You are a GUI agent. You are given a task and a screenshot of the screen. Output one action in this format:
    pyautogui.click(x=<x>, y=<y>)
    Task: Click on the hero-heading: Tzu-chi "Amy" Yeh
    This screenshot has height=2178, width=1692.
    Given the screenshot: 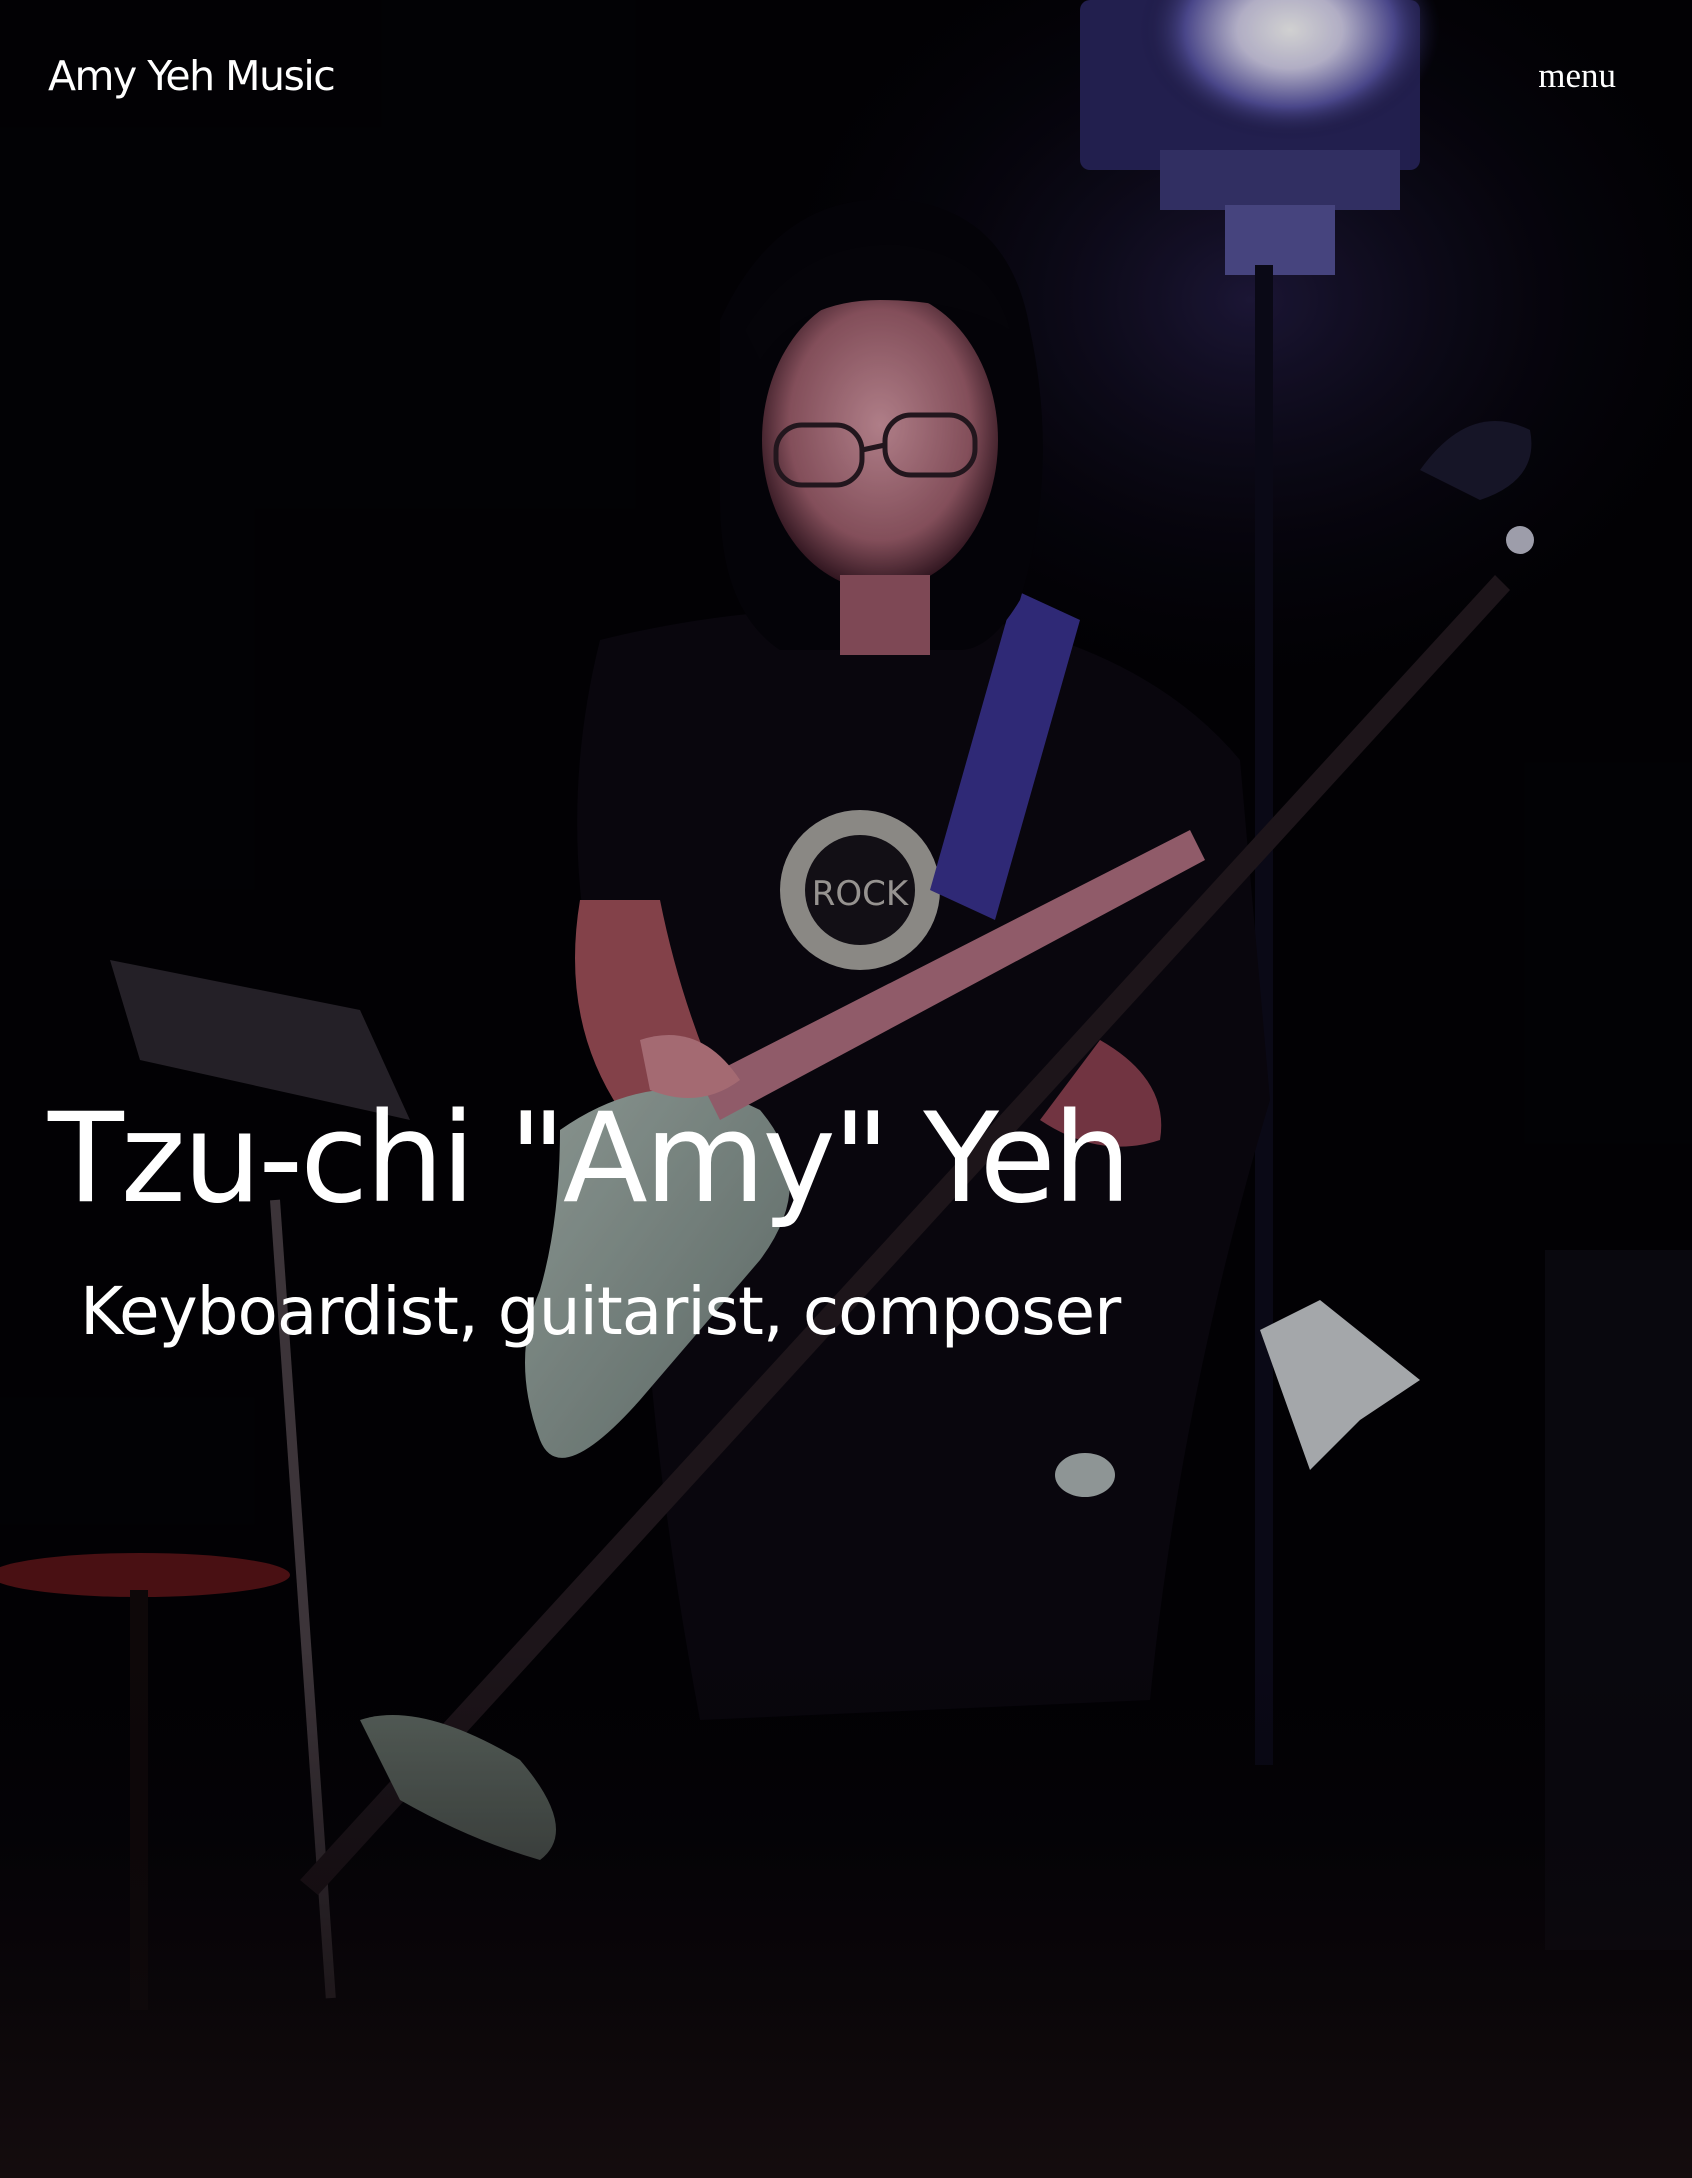 What is the action you would take?
    pyautogui.click(x=589, y=1159)
    